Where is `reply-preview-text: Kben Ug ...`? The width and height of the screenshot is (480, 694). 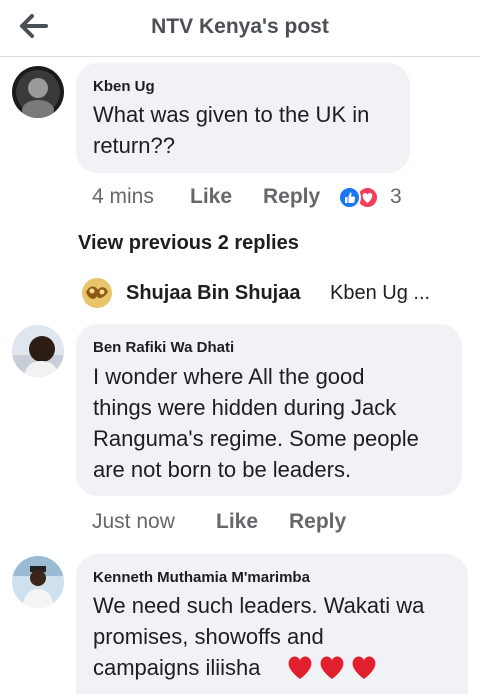 reply-preview-text: Kben Ug ... is located at coordinates (380, 293).